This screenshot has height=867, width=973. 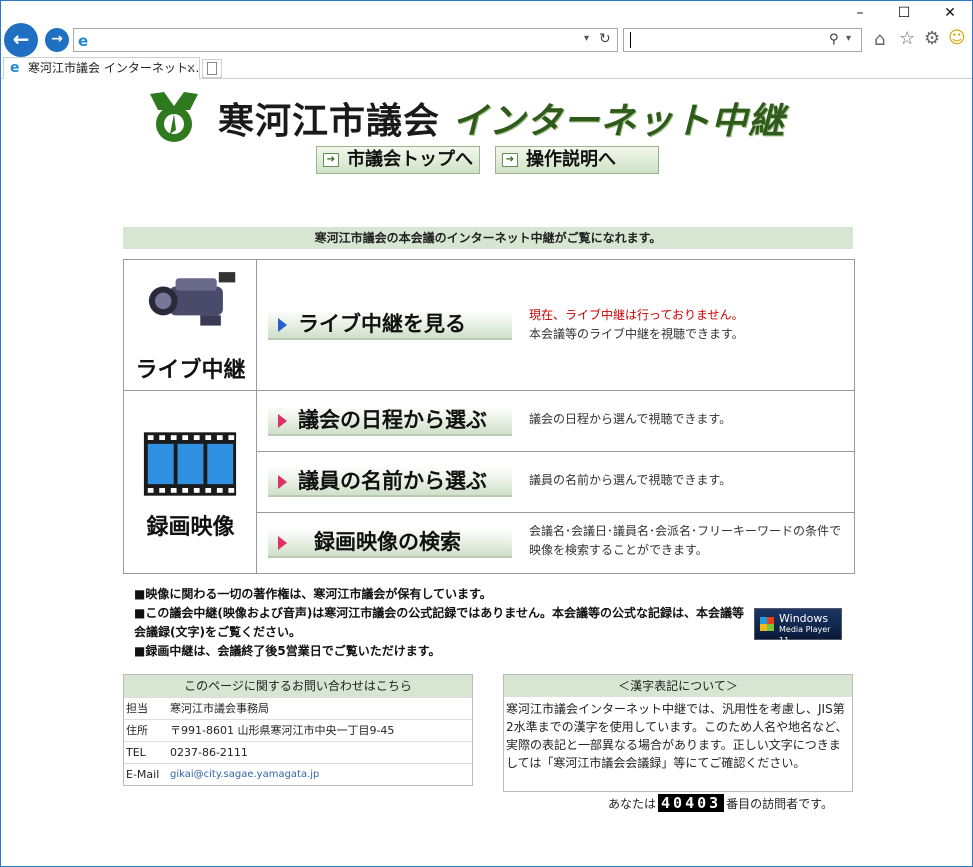 I want to click on wmp-line2: Media Player 11, so click(x=805, y=635).